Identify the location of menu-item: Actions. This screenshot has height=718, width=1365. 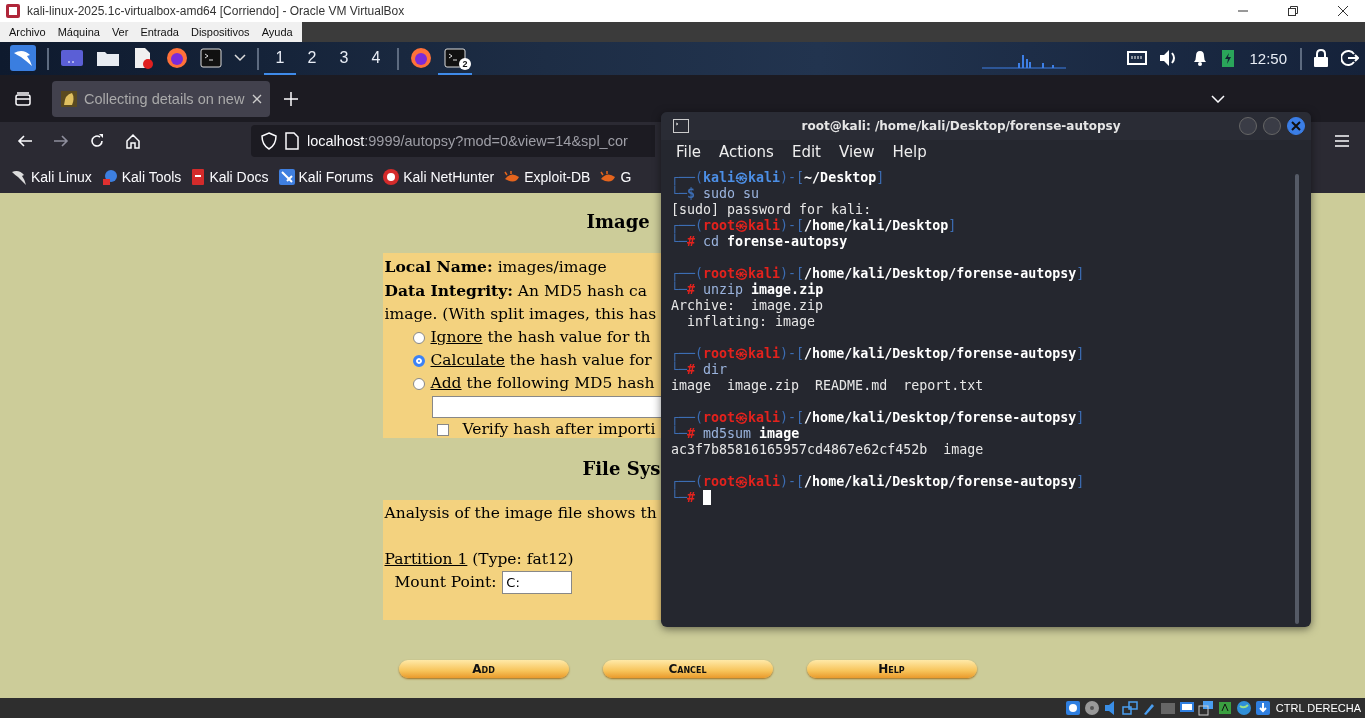
(746, 152).